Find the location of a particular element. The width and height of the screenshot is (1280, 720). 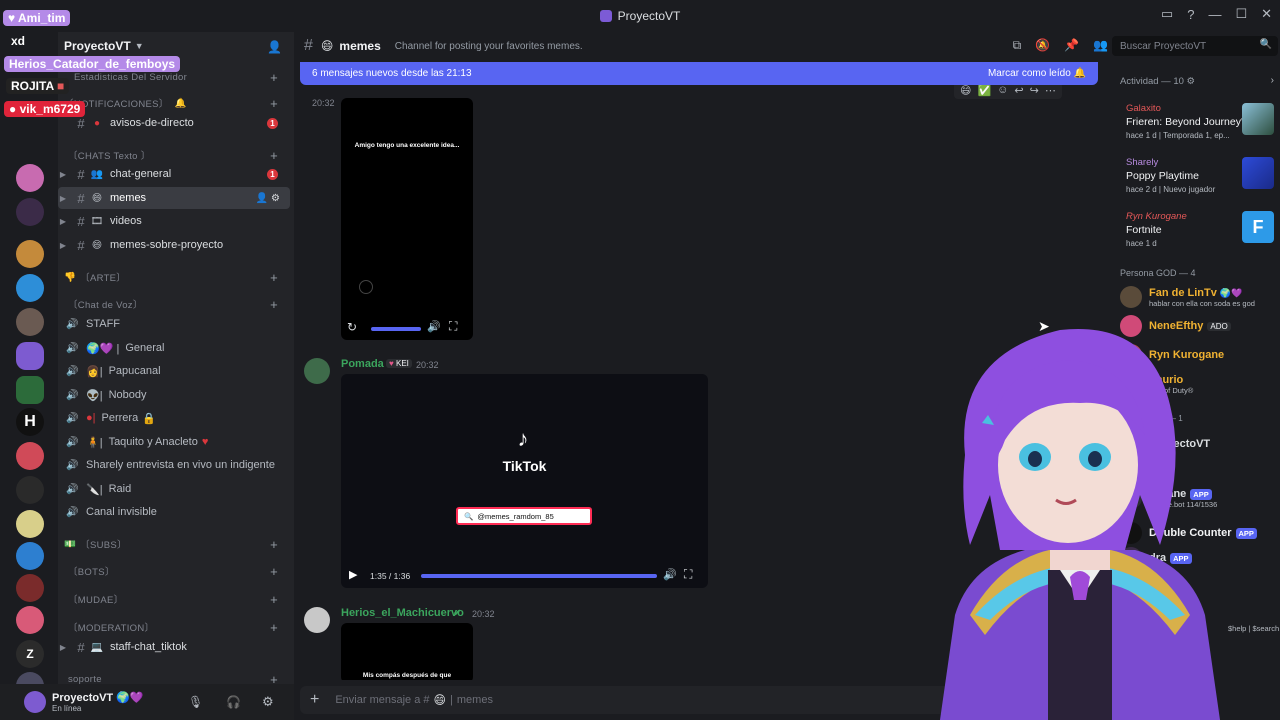

voice-channel-general: 🔊 🌍💜 | General is located at coordinates (174, 348).